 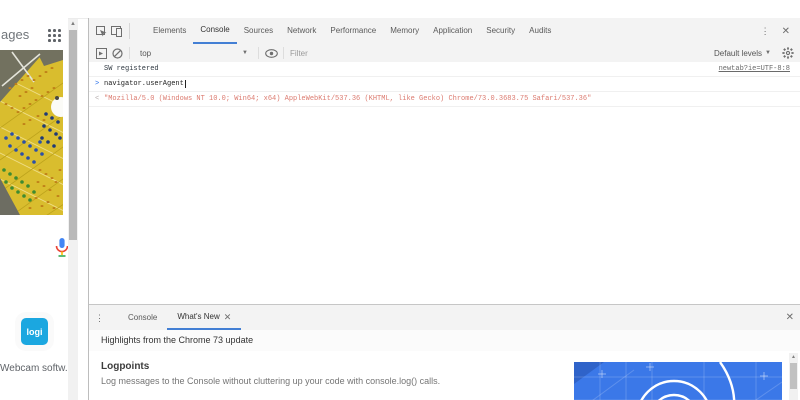 What do you see at coordinates (169, 31) in the screenshot?
I see `tab-elements: Elements` at bounding box center [169, 31].